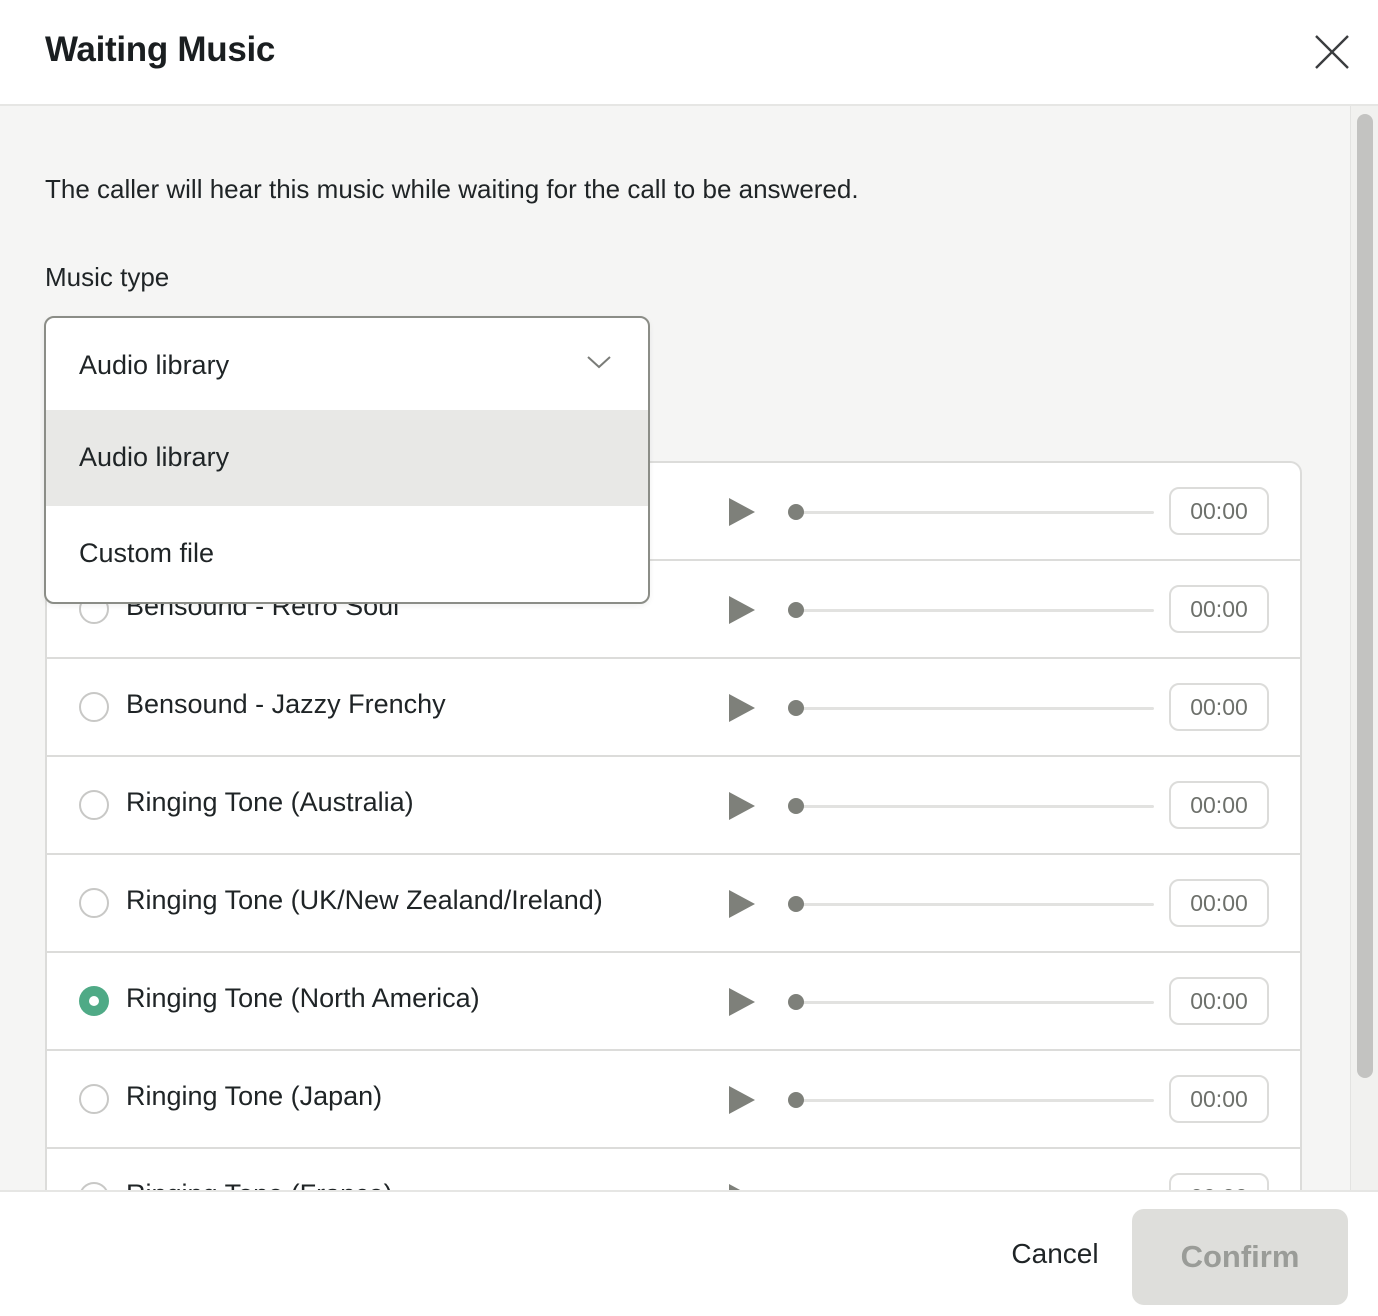 Image resolution: width=1378 pixels, height=1316 pixels. What do you see at coordinates (1365, 596) in the screenshot?
I see `scrollbar-thumb` at bounding box center [1365, 596].